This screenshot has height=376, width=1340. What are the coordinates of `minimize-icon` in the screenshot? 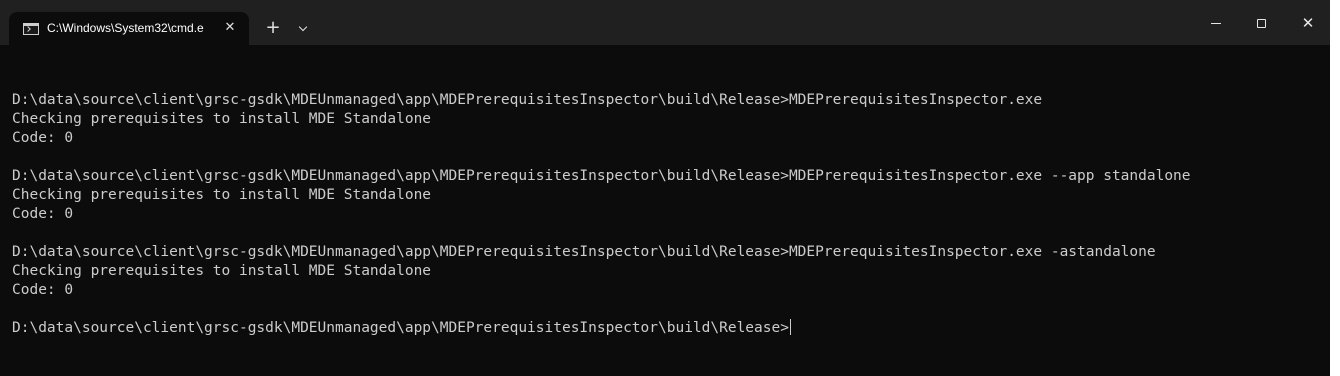 It's located at (1216, 23).